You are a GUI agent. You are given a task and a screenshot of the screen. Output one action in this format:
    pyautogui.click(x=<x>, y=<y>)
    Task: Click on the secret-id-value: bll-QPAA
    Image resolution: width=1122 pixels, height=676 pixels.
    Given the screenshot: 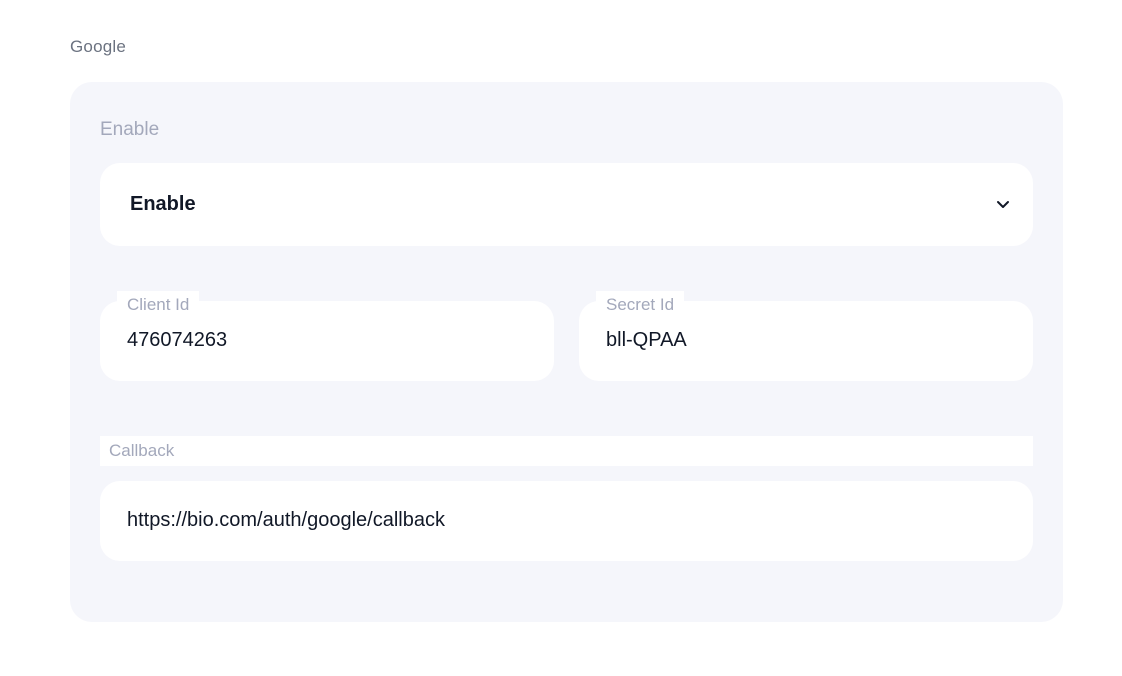 What is the action you would take?
    pyautogui.click(x=646, y=340)
    